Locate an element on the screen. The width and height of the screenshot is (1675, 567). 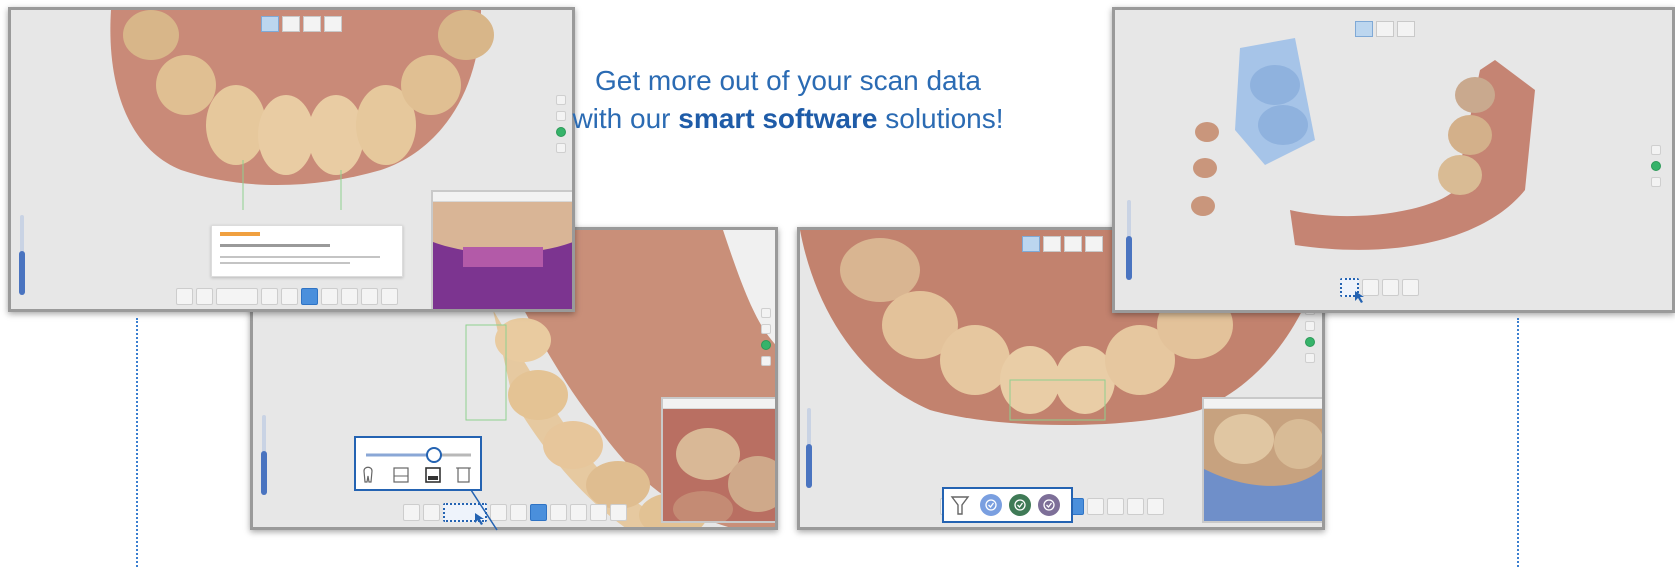
headline-prefix: with our is located at coordinates (625, 118).